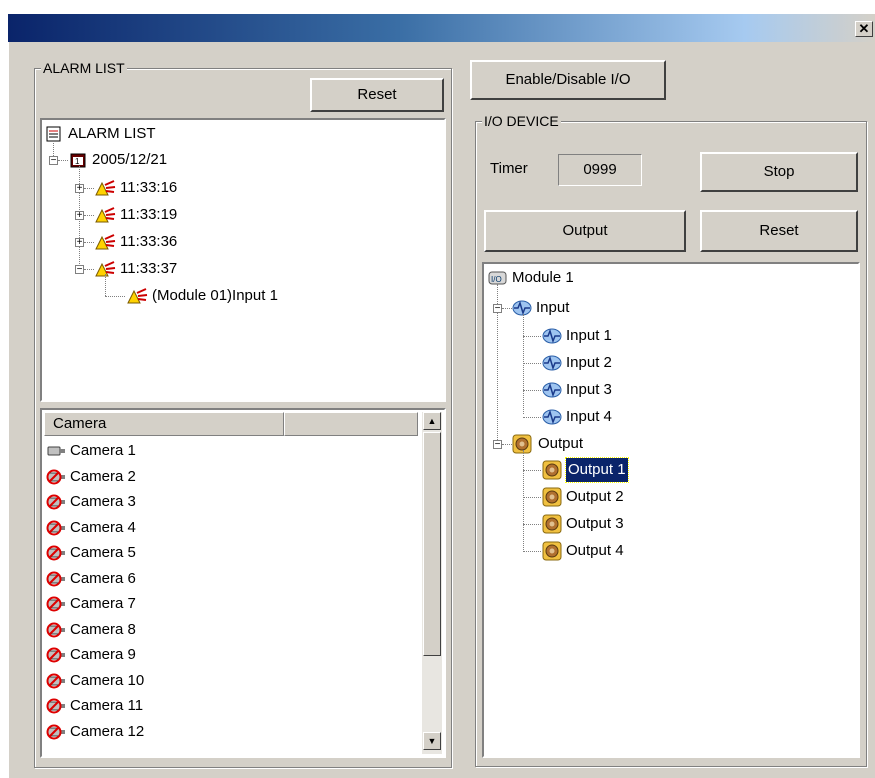 The width and height of the screenshot is (875, 778). Describe the element at coordinates (149, 214) in the screenshot. I see `tree-node-label: 11:33:19` at that location.